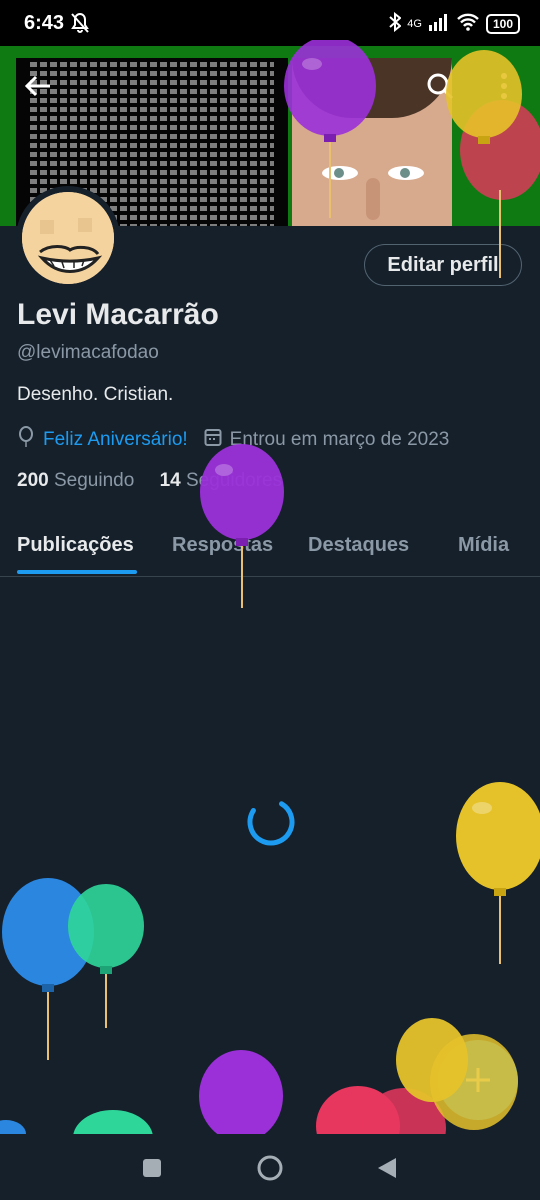 This screenshot has width=540, height=1200. What do you see at coordinates (468, 23) in the screenshot?
I see `wifi-icon` at bounding box center [468, 23].